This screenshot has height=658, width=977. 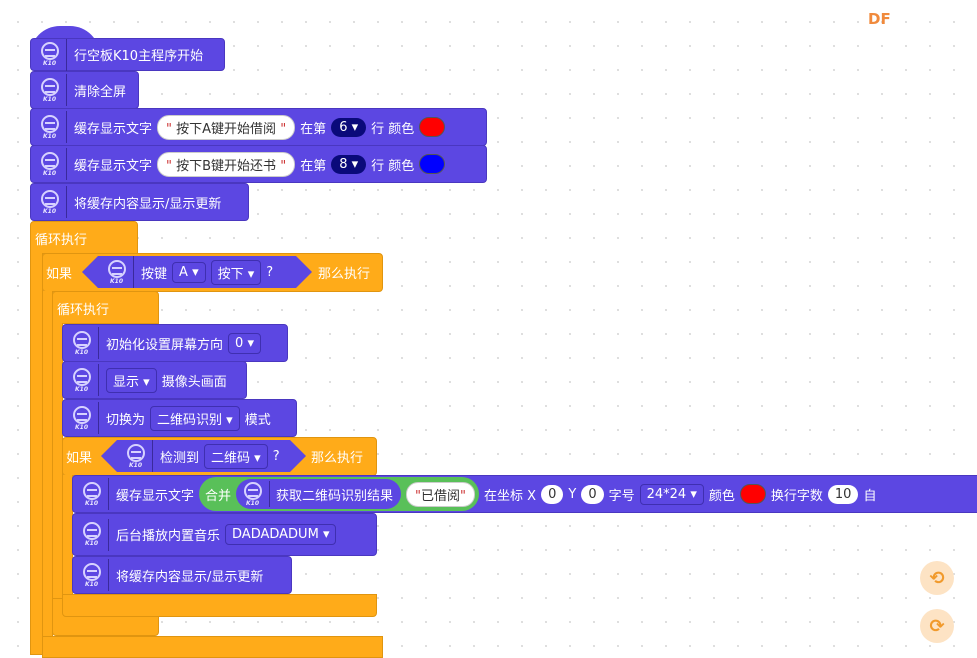 I want to click on label: 换行字数, so click(x=796, y=496).